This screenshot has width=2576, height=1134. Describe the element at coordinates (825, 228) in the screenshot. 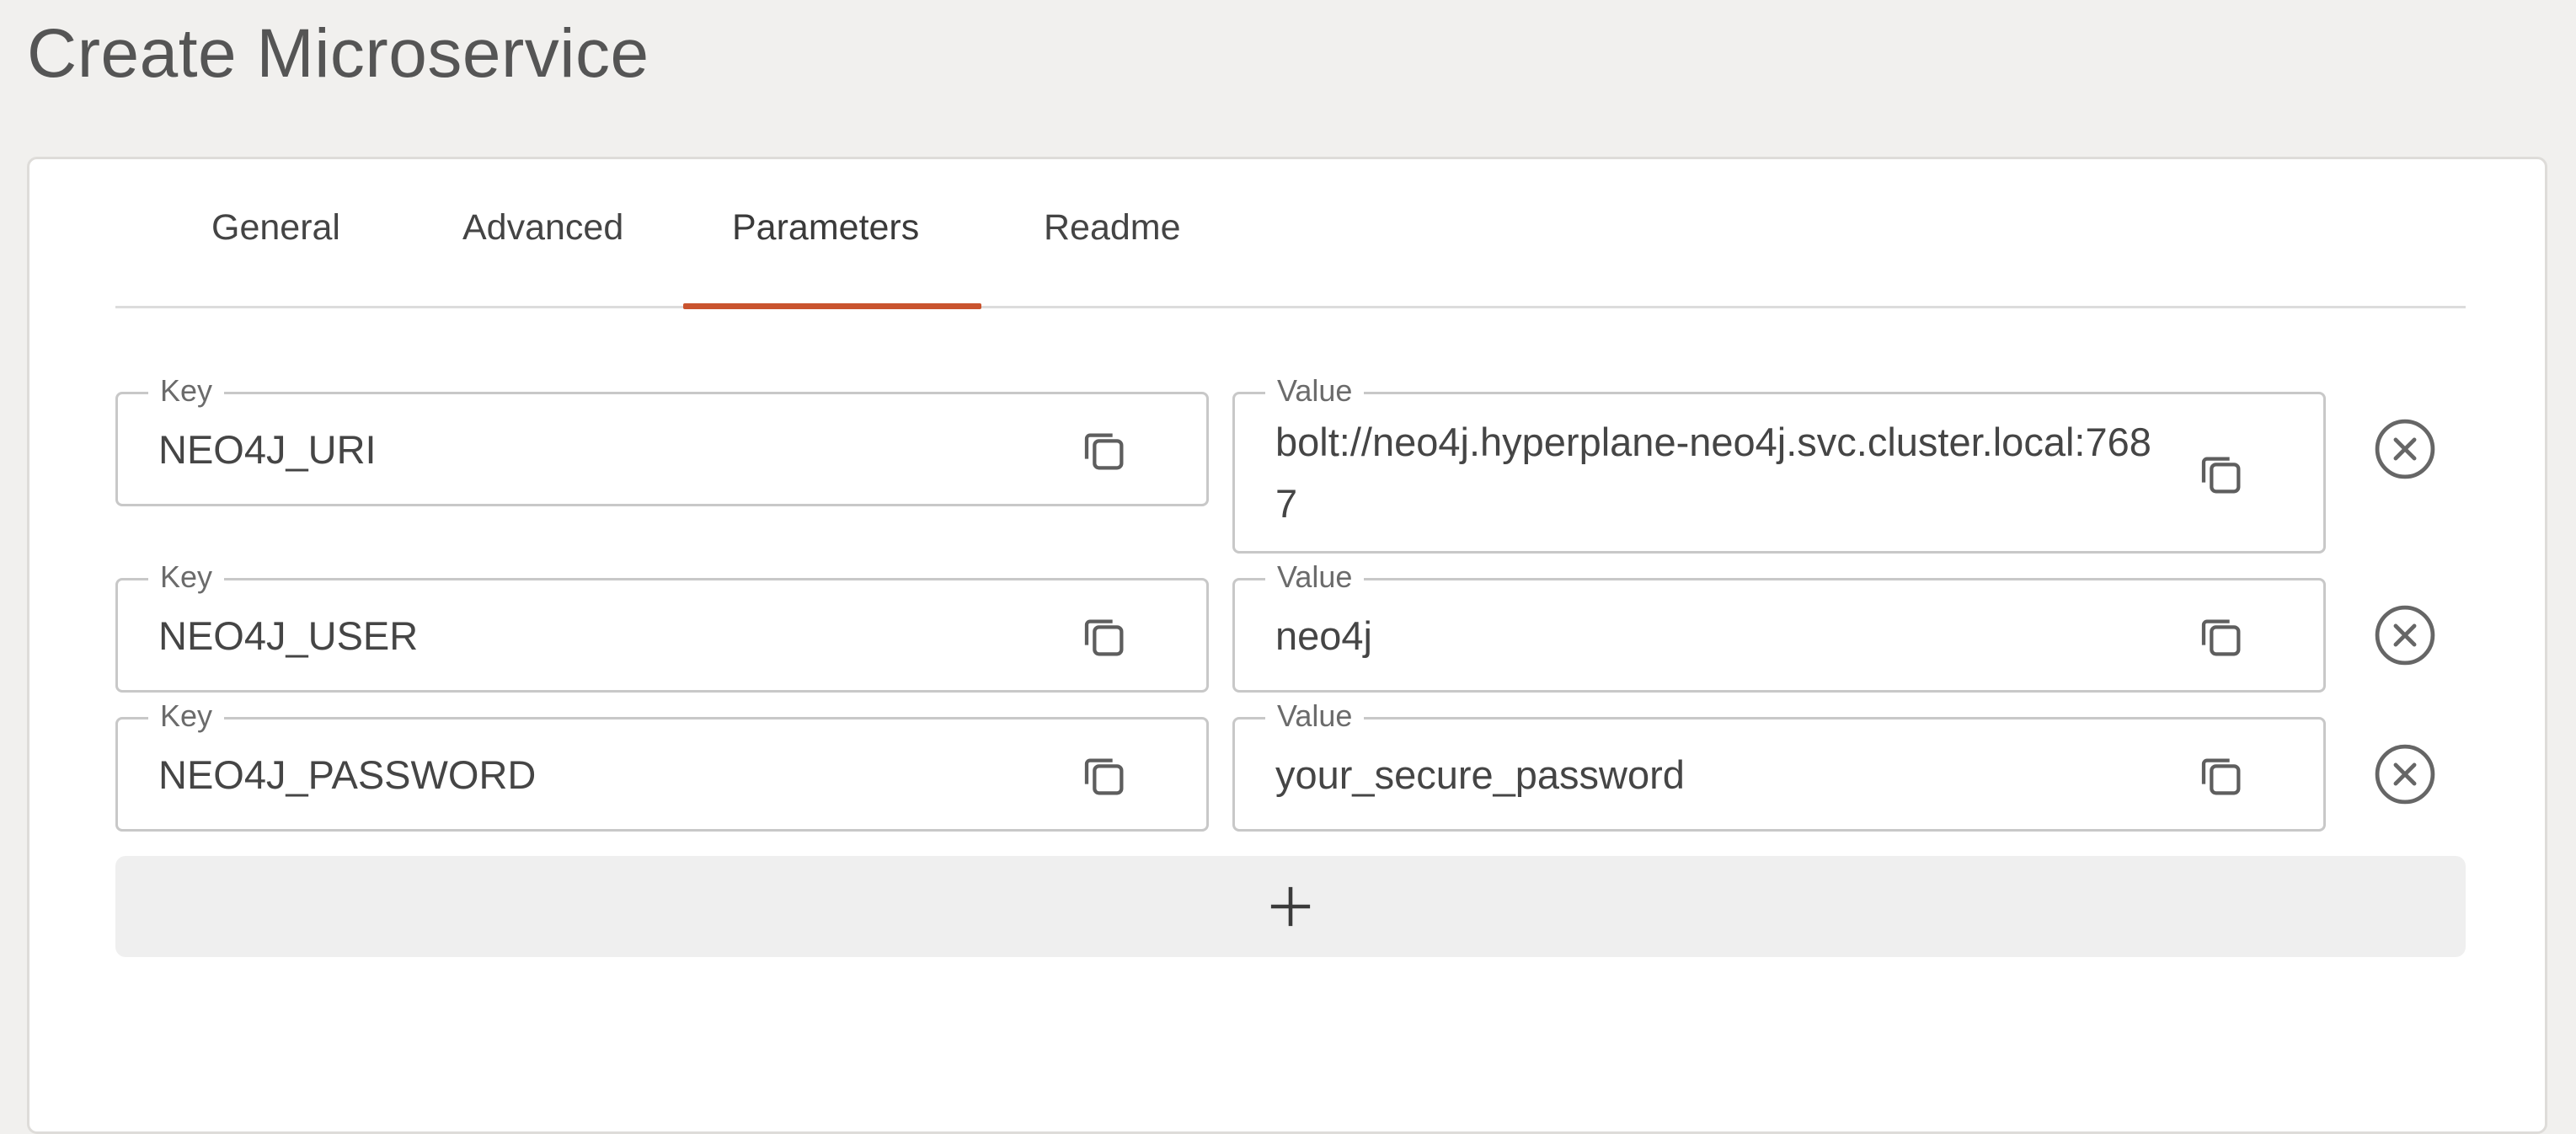

I see `tab-parameters: Parameters` at that location.